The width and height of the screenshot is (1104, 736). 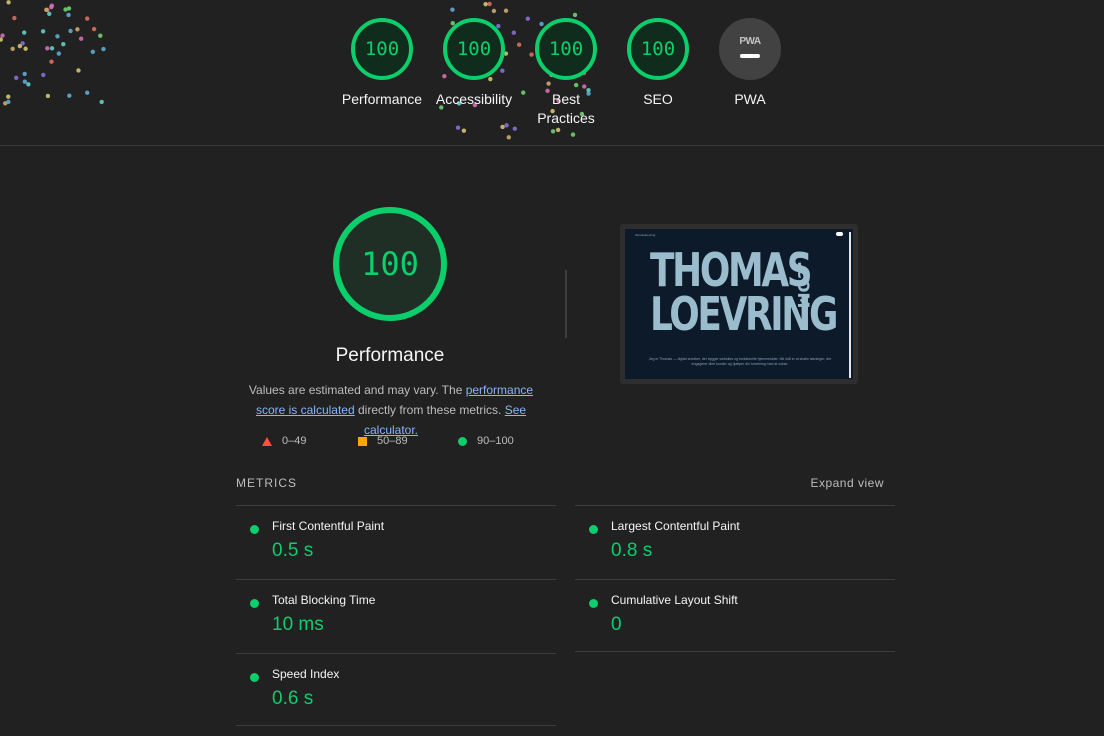 I want to click on metric-label: Cumulative Layout Shift, so click(x=674, y=600).